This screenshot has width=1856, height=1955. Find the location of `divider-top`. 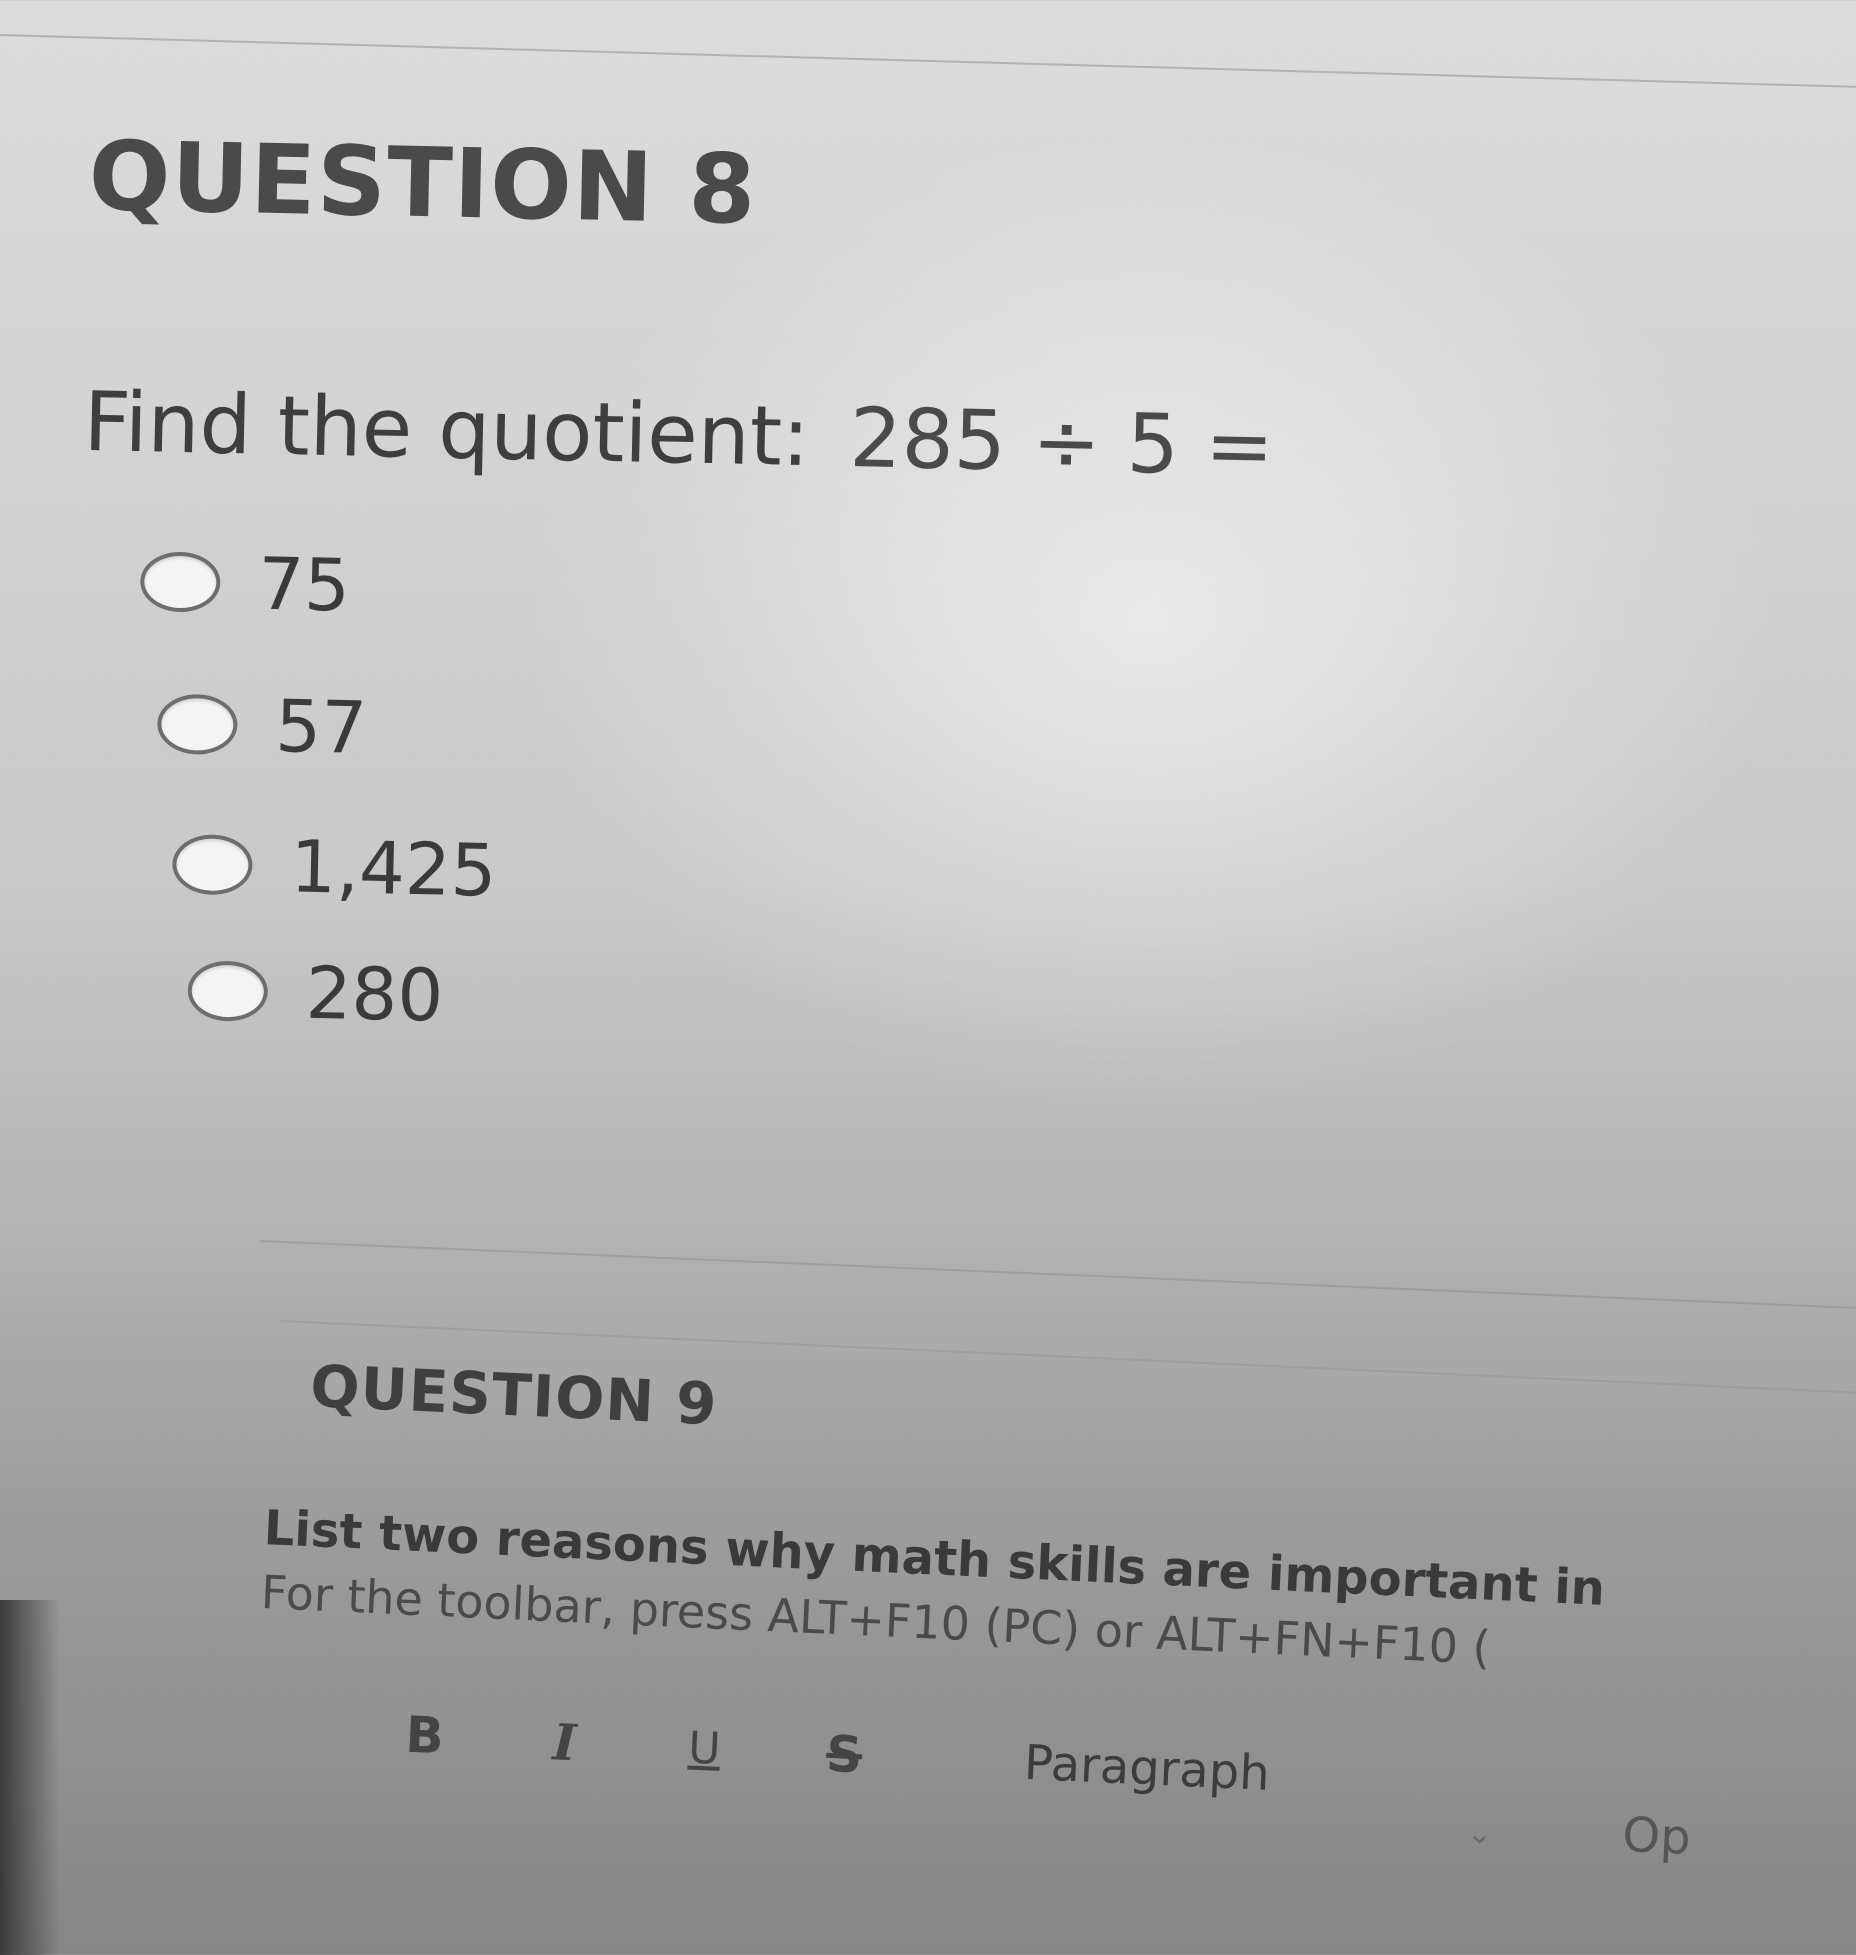

divider-top is located at coordinates (928, 61).